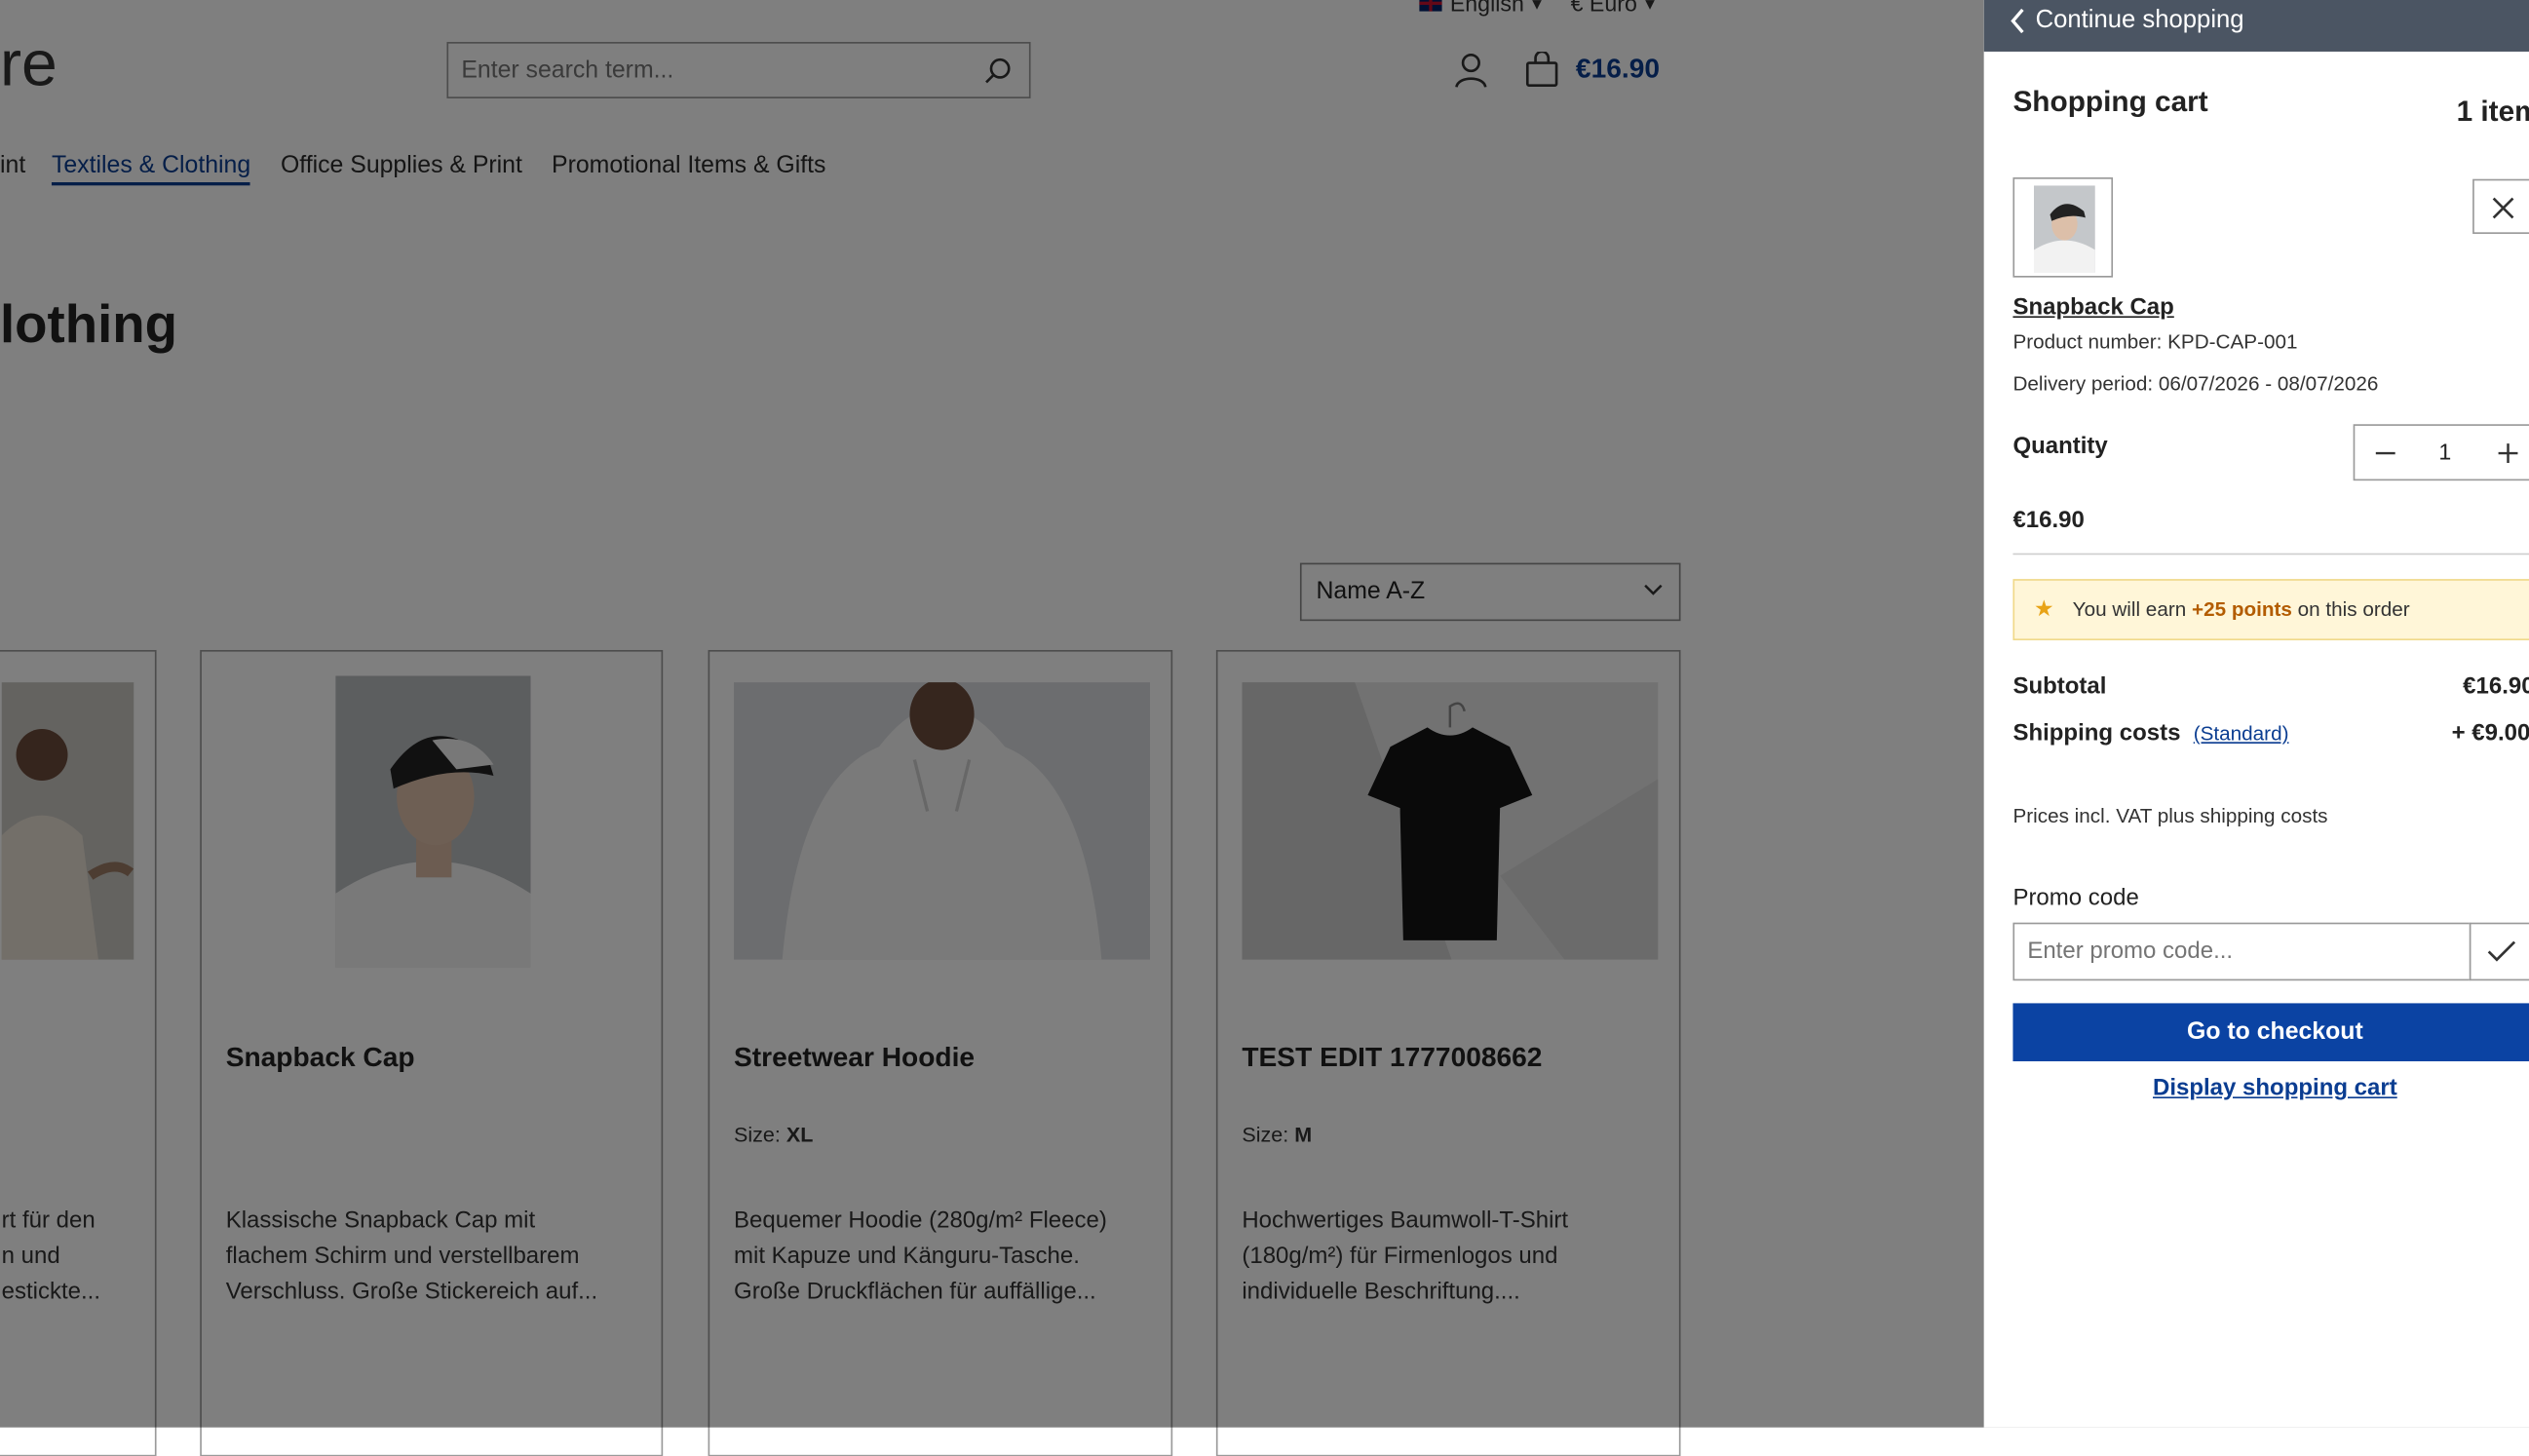 The width and height of the screenshot is (2529, 1456). What do you see at coordinates (2501, 951) in the screenshot?
I see `checkmark-icon` at bounding box center [2501, 951].